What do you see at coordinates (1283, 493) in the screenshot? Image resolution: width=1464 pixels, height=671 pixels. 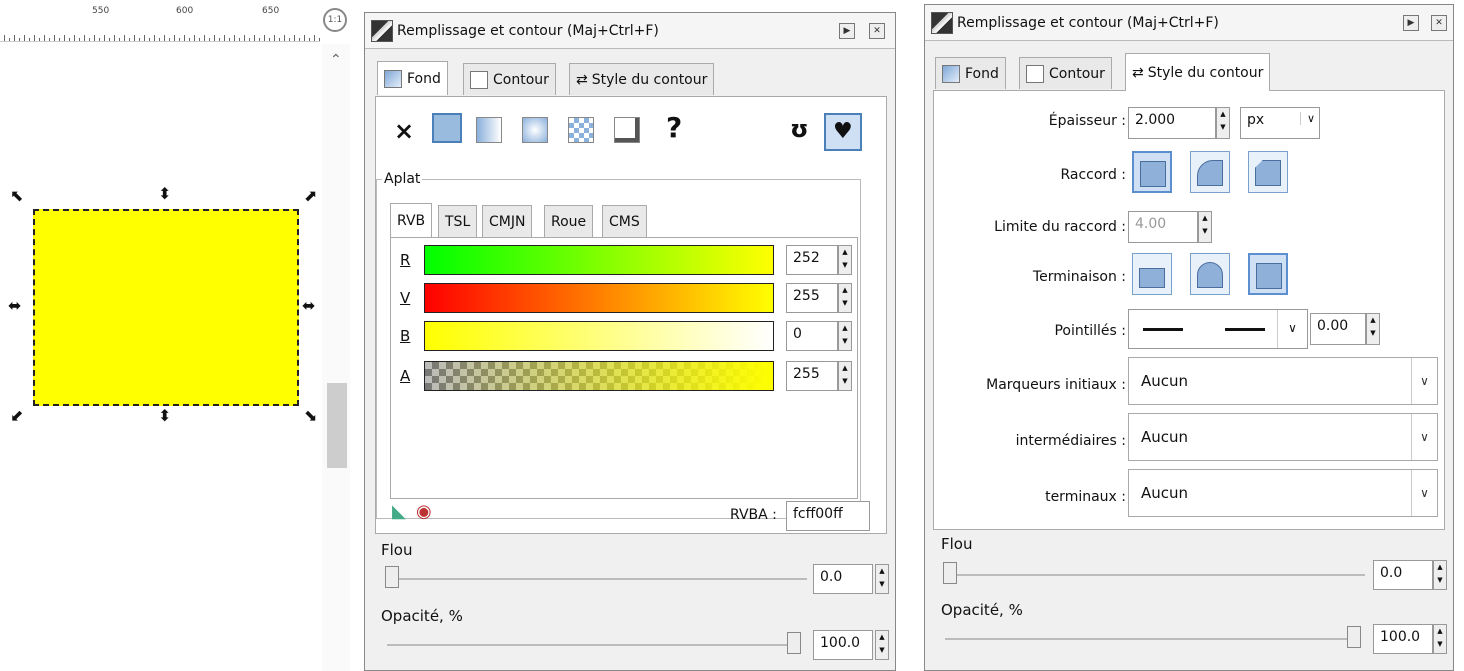 I see `end-marker-select: Aucun ∨` at bounding box center [1283, 493].